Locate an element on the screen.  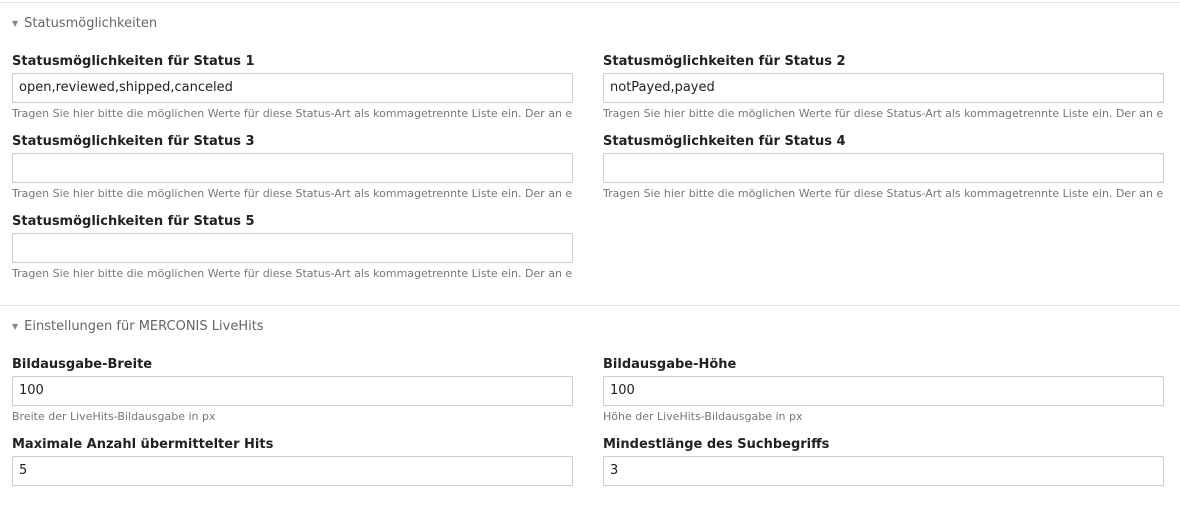
image-height-help: Höhe der LiveHits-Bildausgabe in px is located at coordinates (703, 416).